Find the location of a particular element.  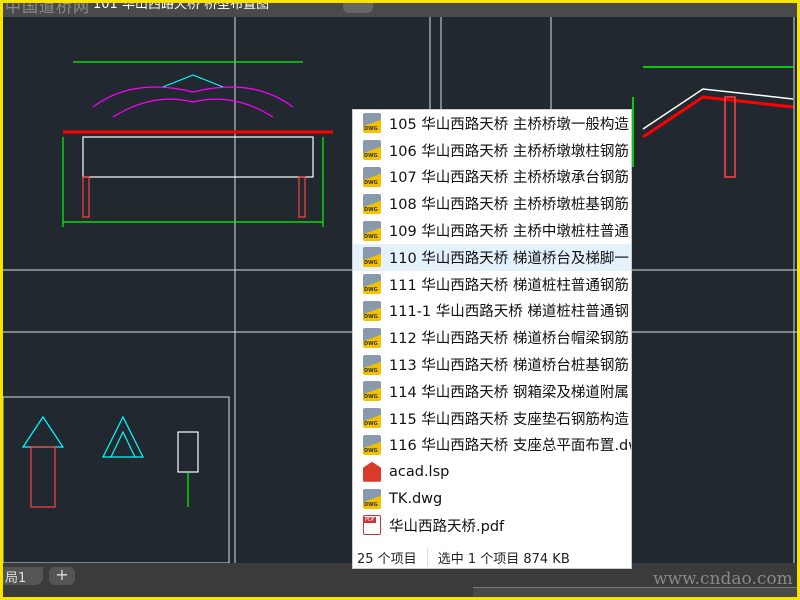

file-item: DWG 111-1 华山西路天桥 梯道桩柱普通钢 is located at coordinates (492, 311).